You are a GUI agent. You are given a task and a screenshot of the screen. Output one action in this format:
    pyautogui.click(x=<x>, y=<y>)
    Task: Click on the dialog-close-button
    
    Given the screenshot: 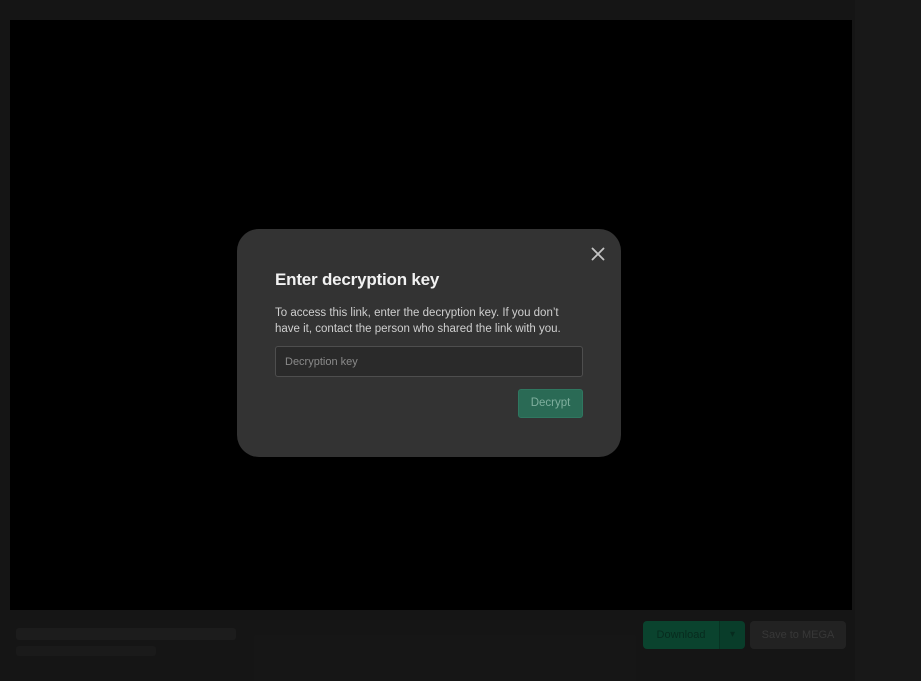 What is the action you would take?
    pyautogui.click(x=598, y=254)
    